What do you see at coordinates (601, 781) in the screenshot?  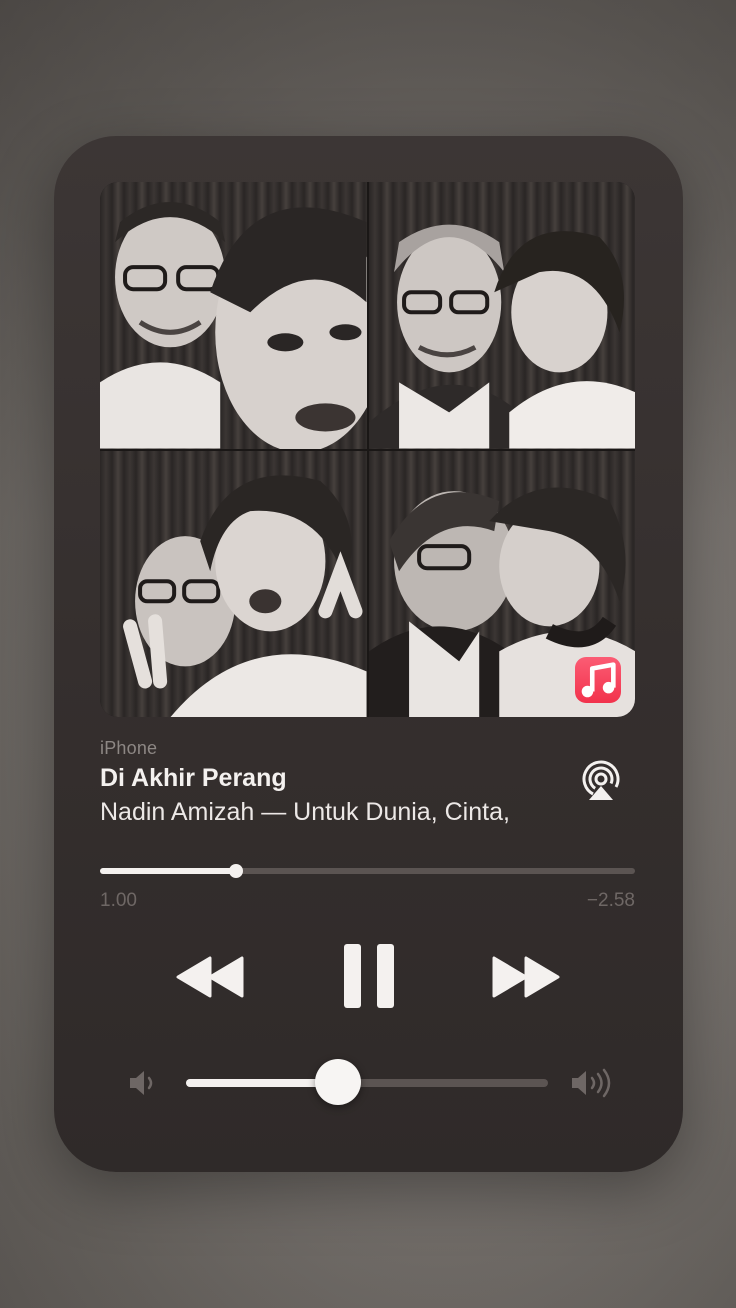 I see `airplay-icon` at bounding box center [601, 781].